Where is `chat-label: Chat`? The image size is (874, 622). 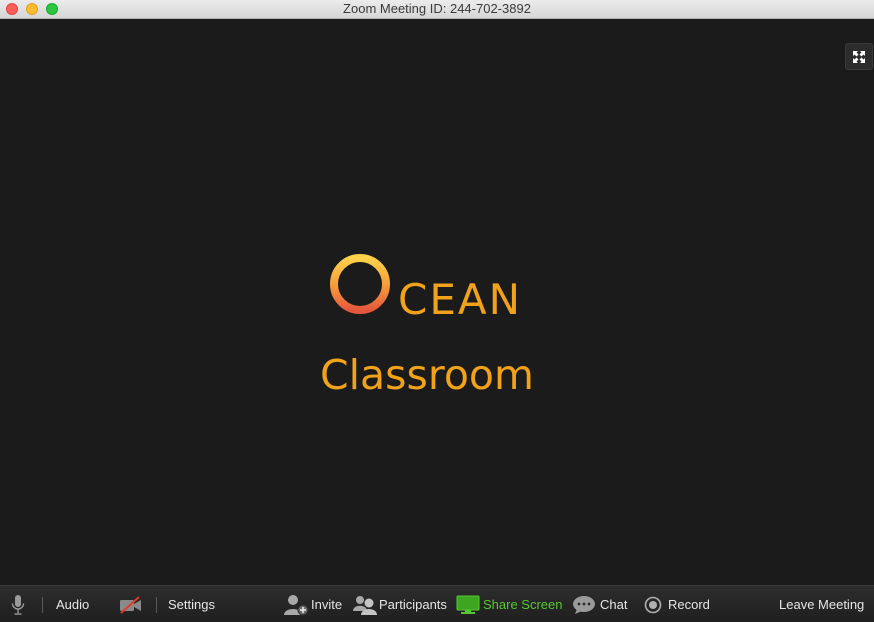 chat-label: Chat is located at coordinates (614, 604).